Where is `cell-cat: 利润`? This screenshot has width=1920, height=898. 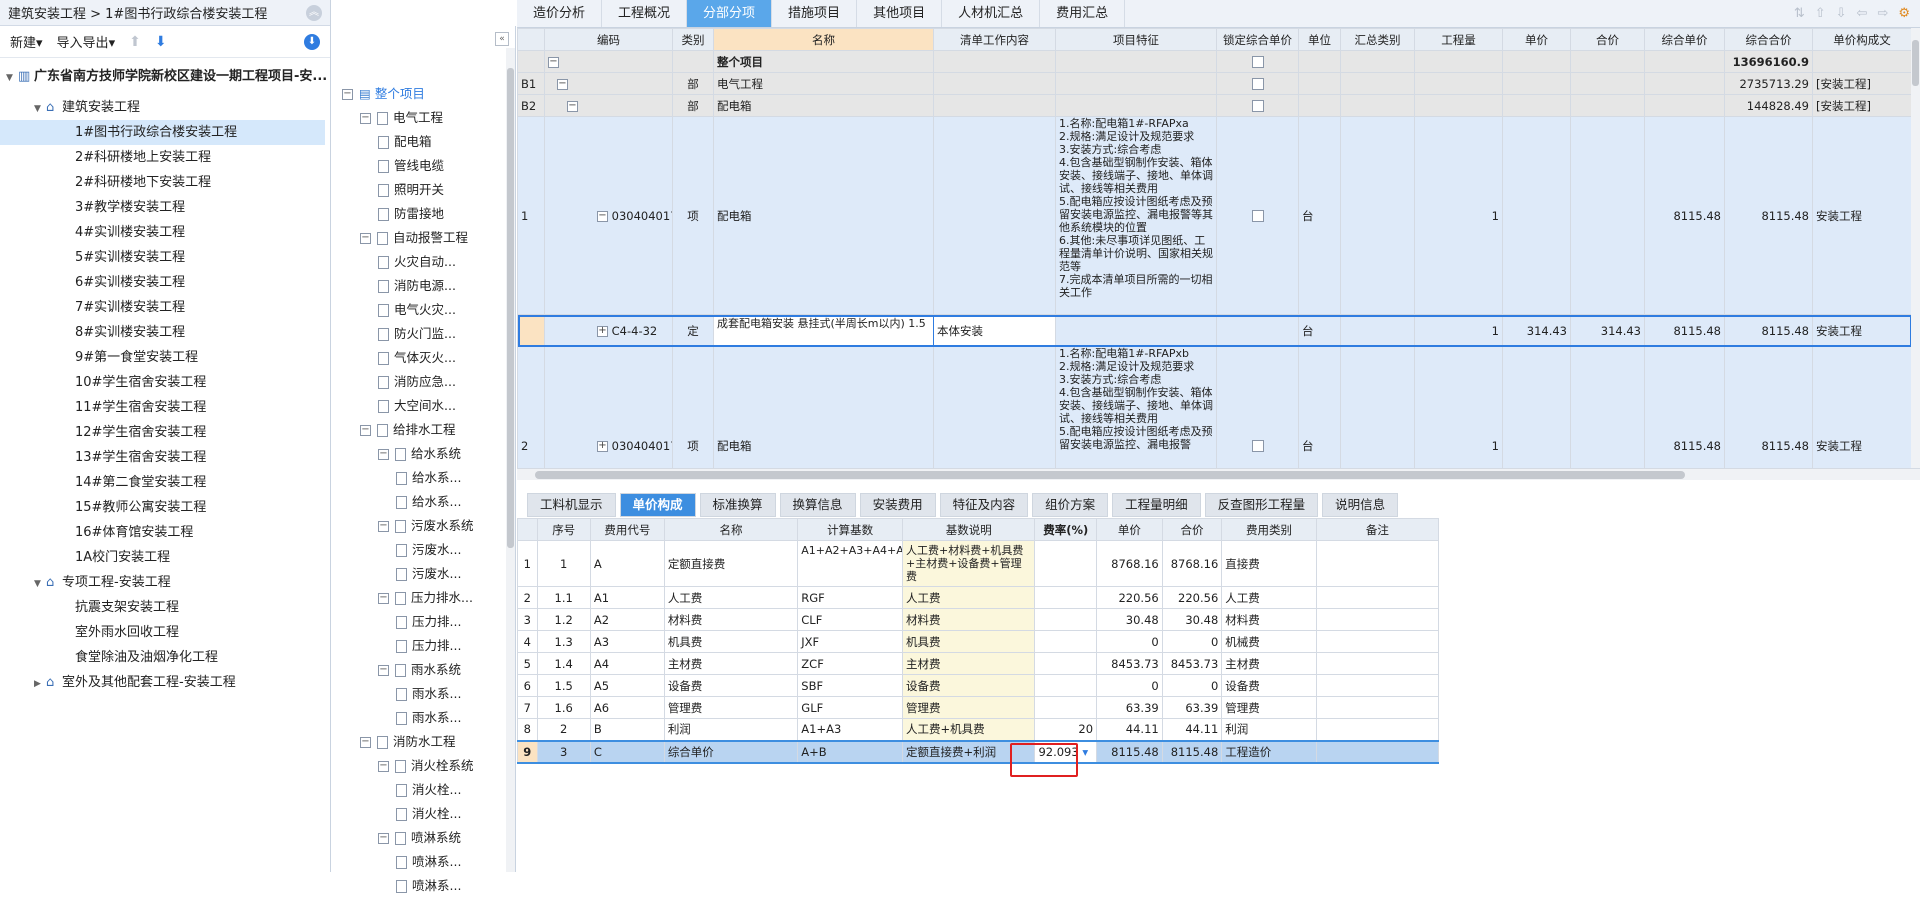
cell-cat: 利润 is located at coordinates (1269, 729).